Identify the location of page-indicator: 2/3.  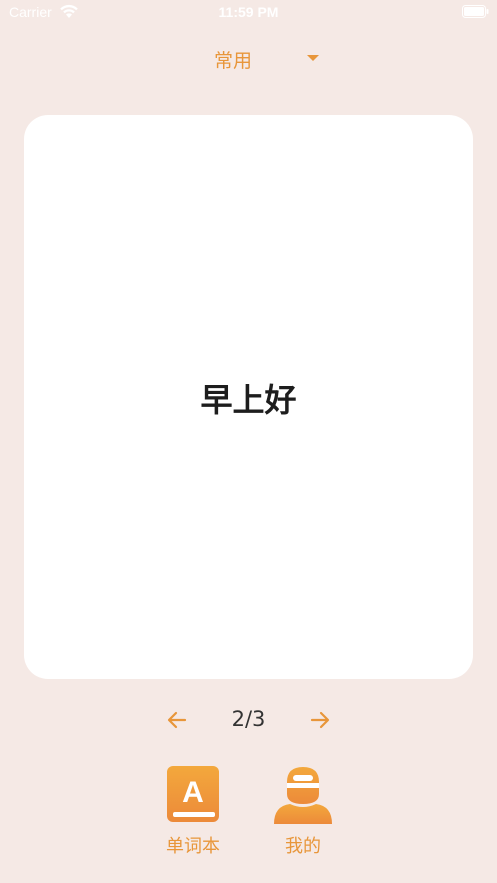
(248, 719).